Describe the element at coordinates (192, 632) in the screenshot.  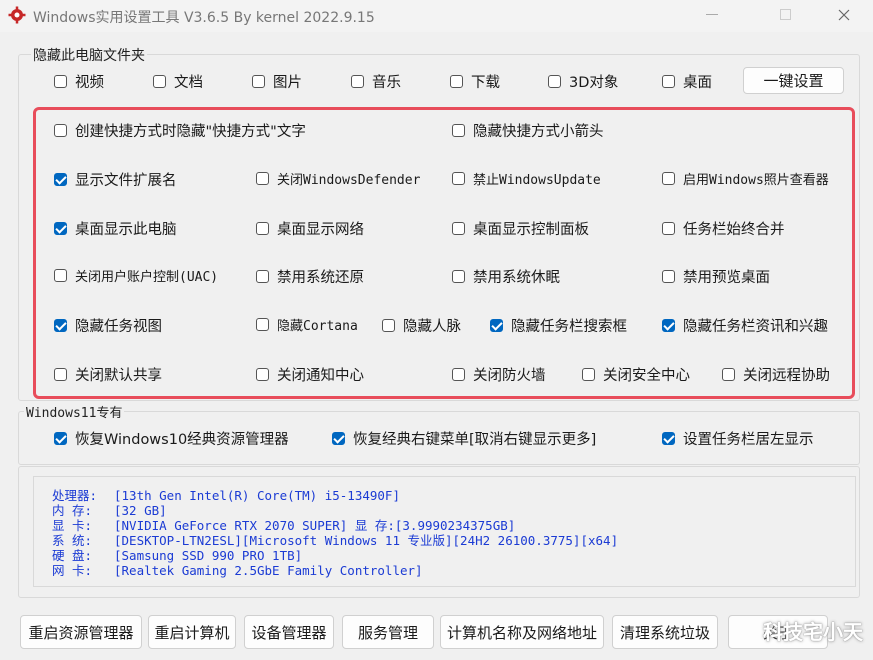
I see `bottom-button: 重启计算机` at that location.